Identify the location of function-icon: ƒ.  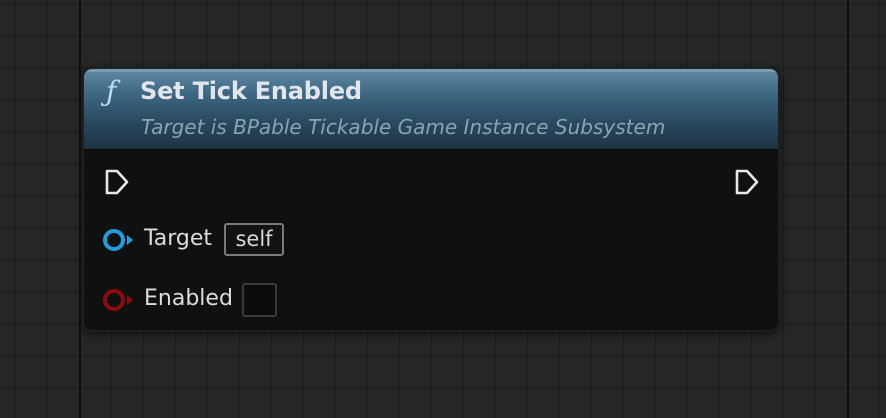
(111, 91).